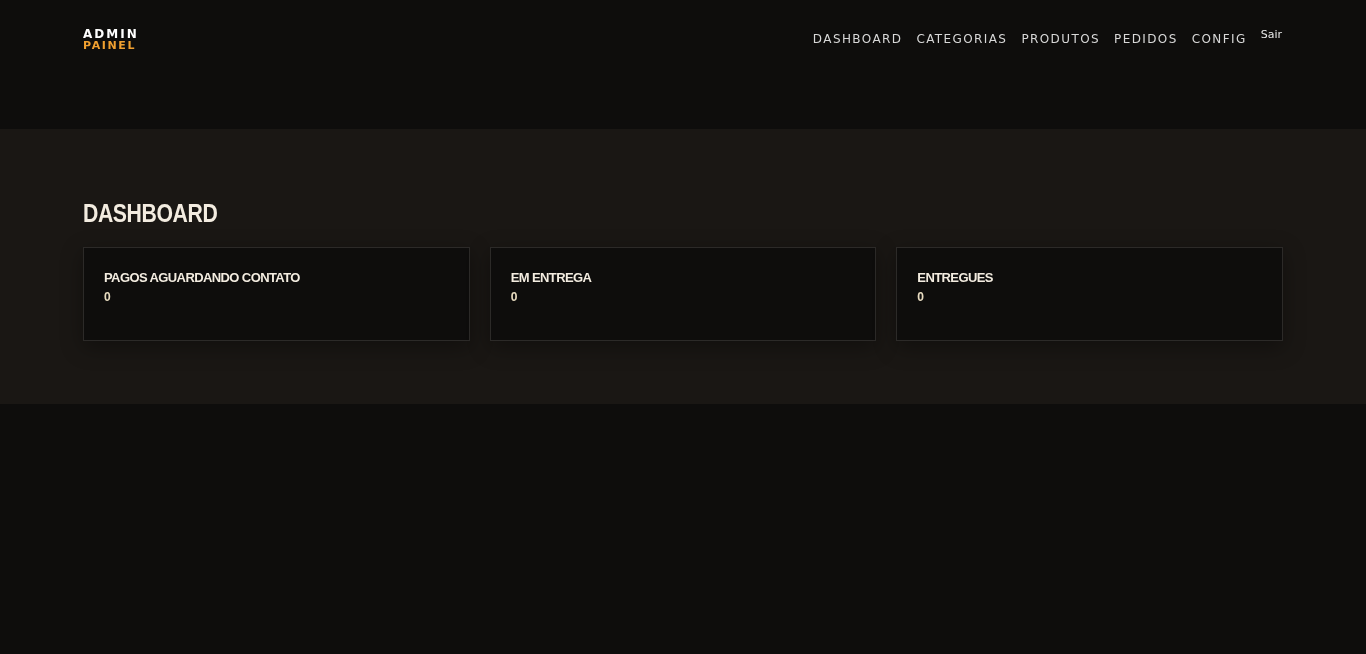  Describe the element at coordinates (1061, 39) in the screenshot. I see `nav-link: PRODUTOS` at that location.